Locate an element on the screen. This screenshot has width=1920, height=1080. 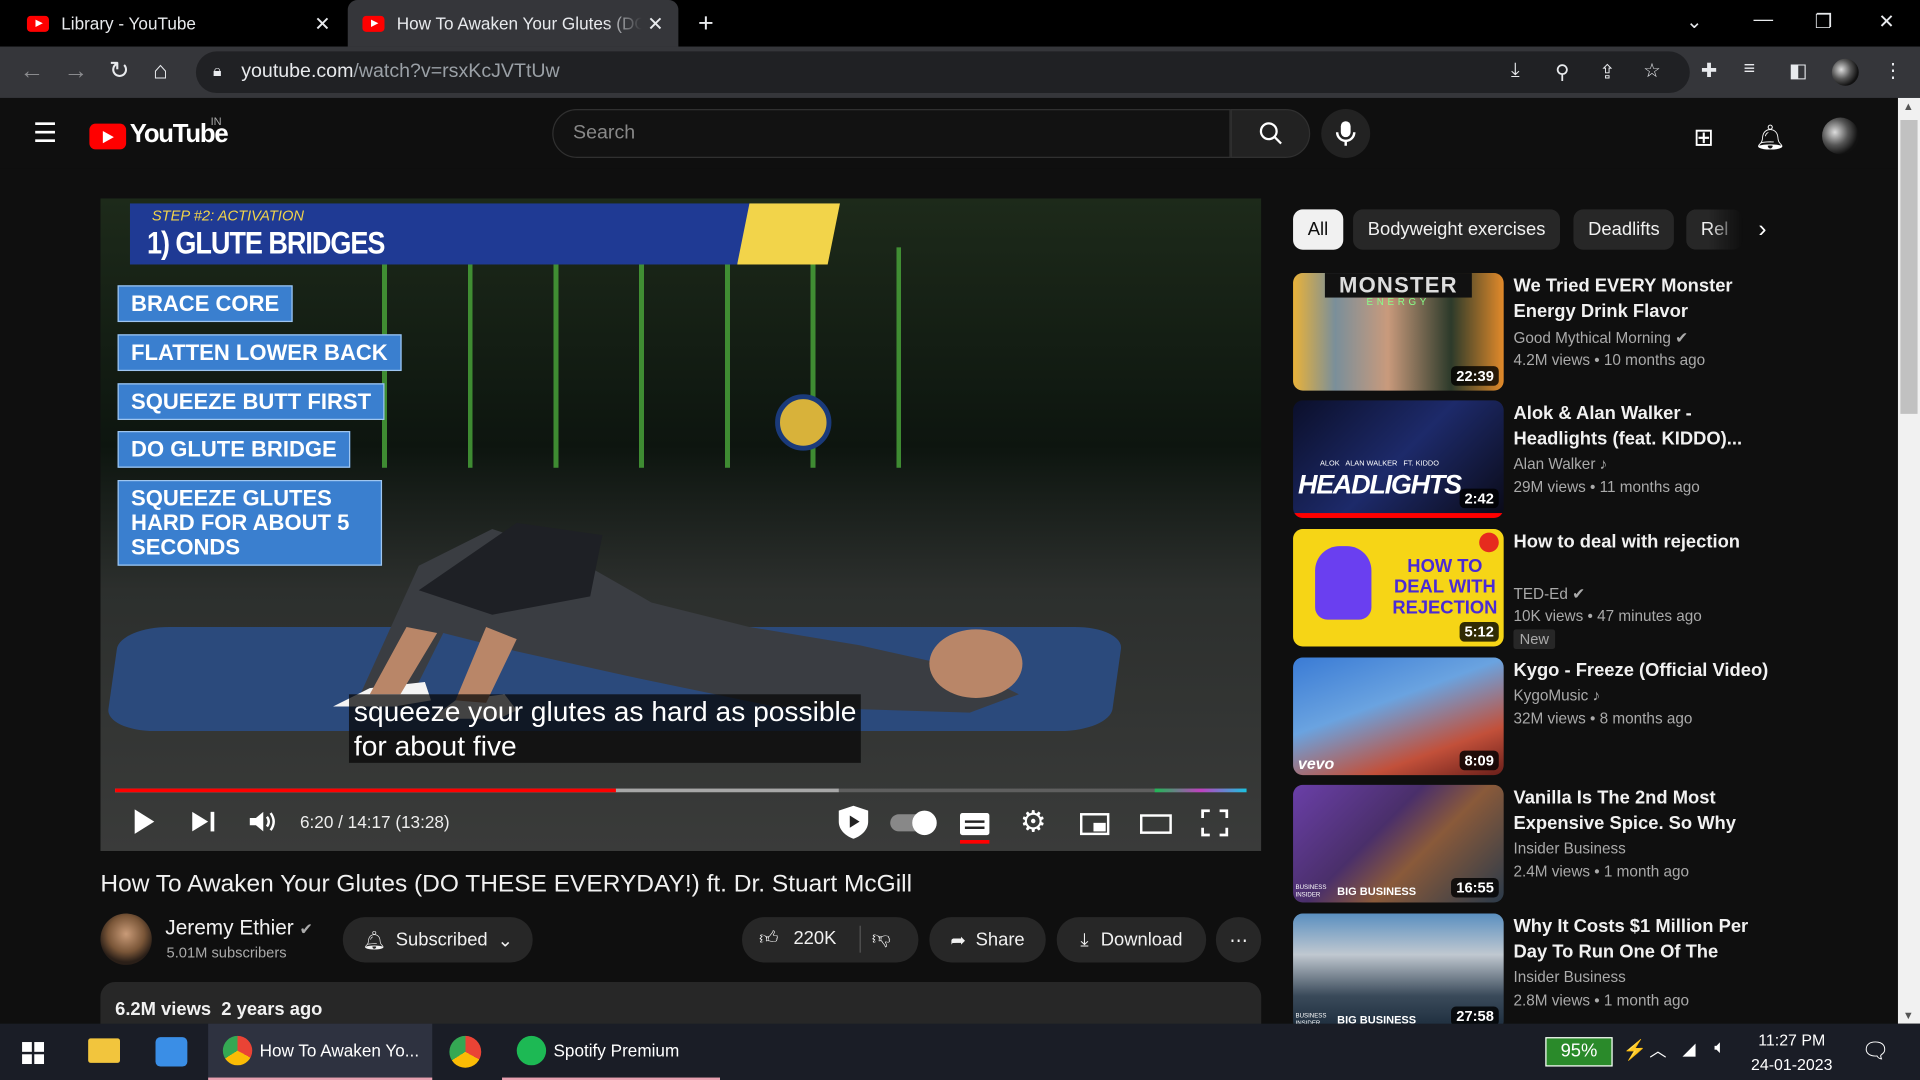
mail-app-icon is located at coordinates (171, 1052).